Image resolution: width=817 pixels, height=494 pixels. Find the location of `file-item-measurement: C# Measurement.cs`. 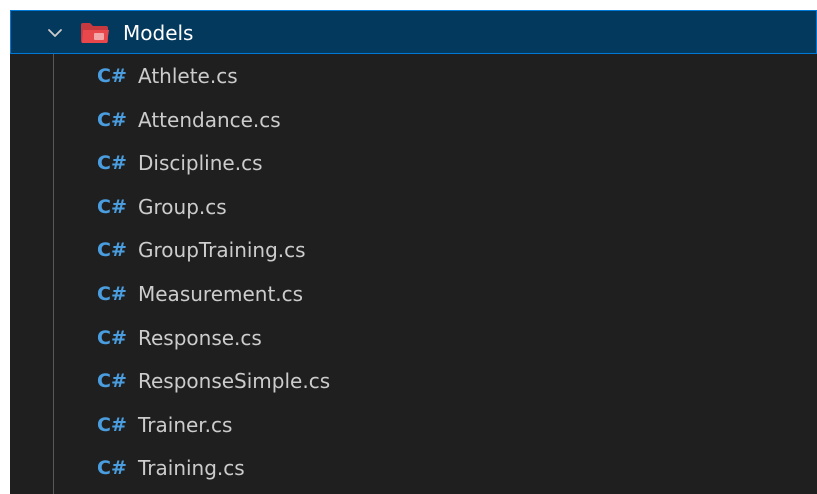

file-item-measurement: C# Measurement.cs is located at coordinates (413, 294).